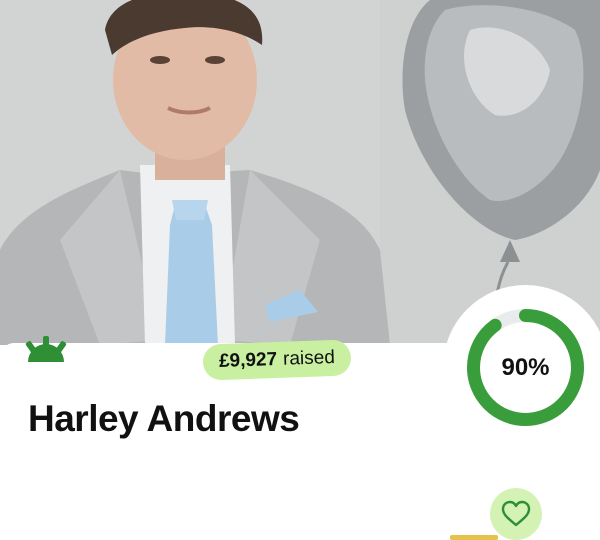 This screenshot has width=600, height=540. Describe the element at coordinates (248, 361) in the screenshot. I see `amount-raised-value: £9,927` at that location.